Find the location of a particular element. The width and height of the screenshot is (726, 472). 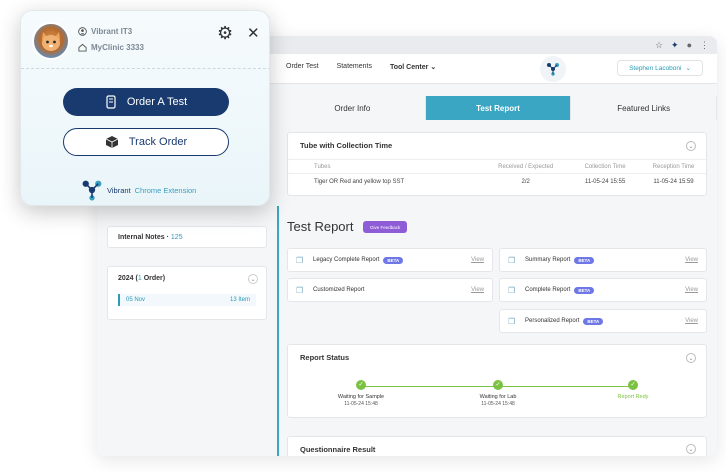

user-menu: Stephen Lacoboni ⌄ is located at coordinates (660, 68).